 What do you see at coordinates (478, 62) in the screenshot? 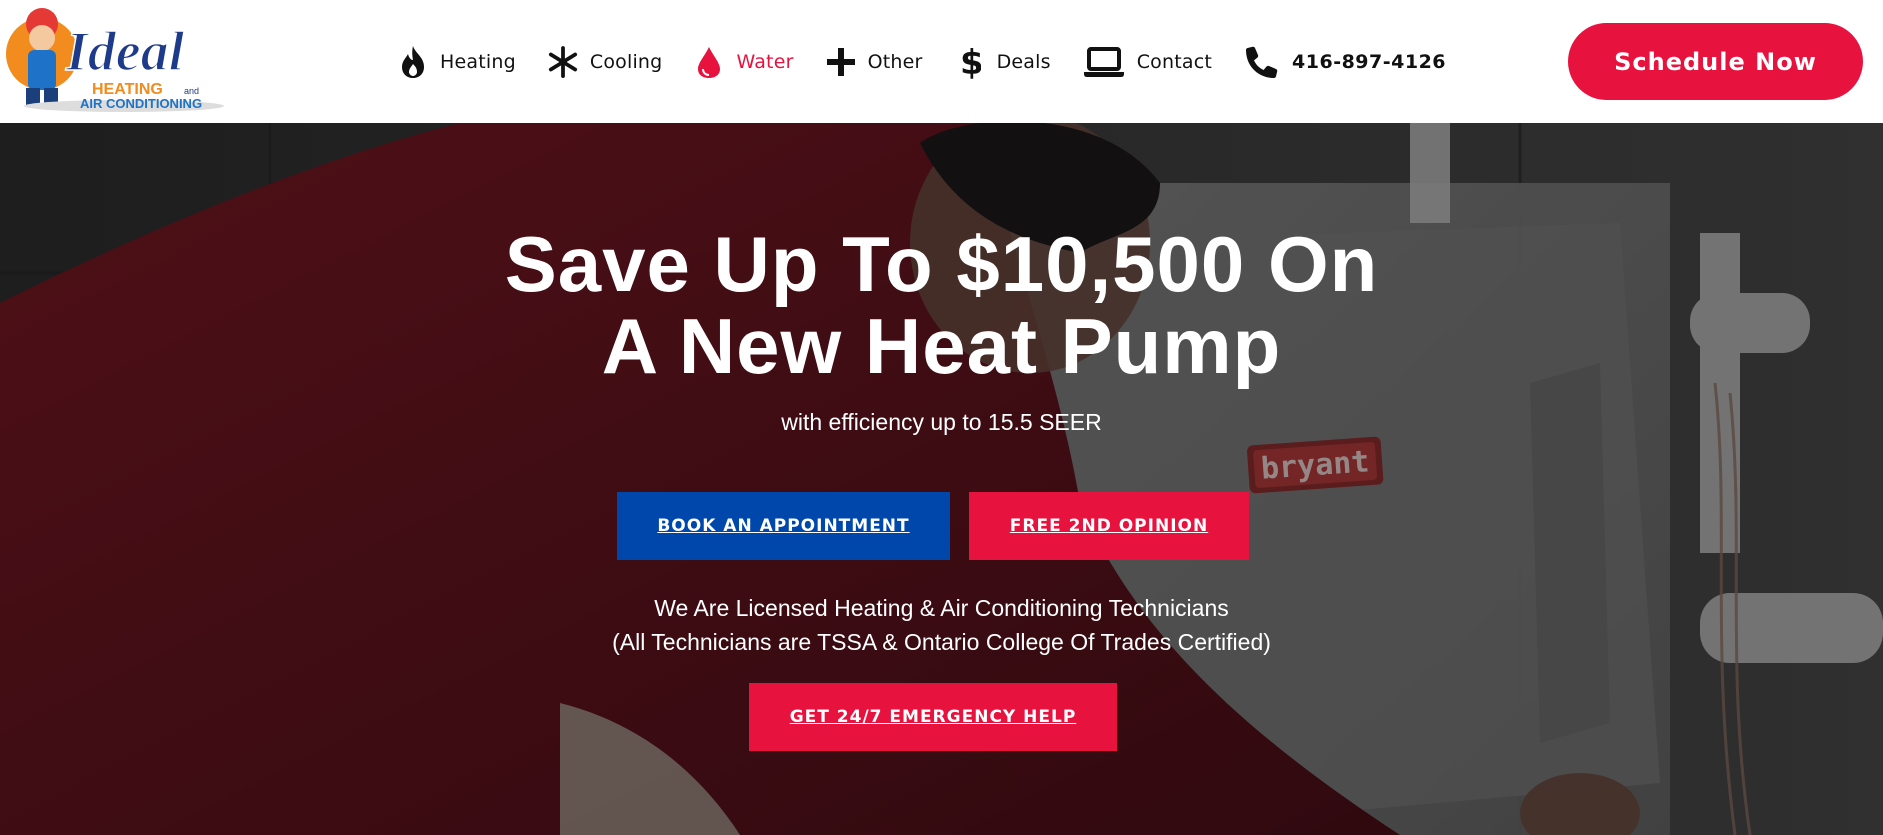
I see `nav-label: Heating` at bounding box center [478, 62].